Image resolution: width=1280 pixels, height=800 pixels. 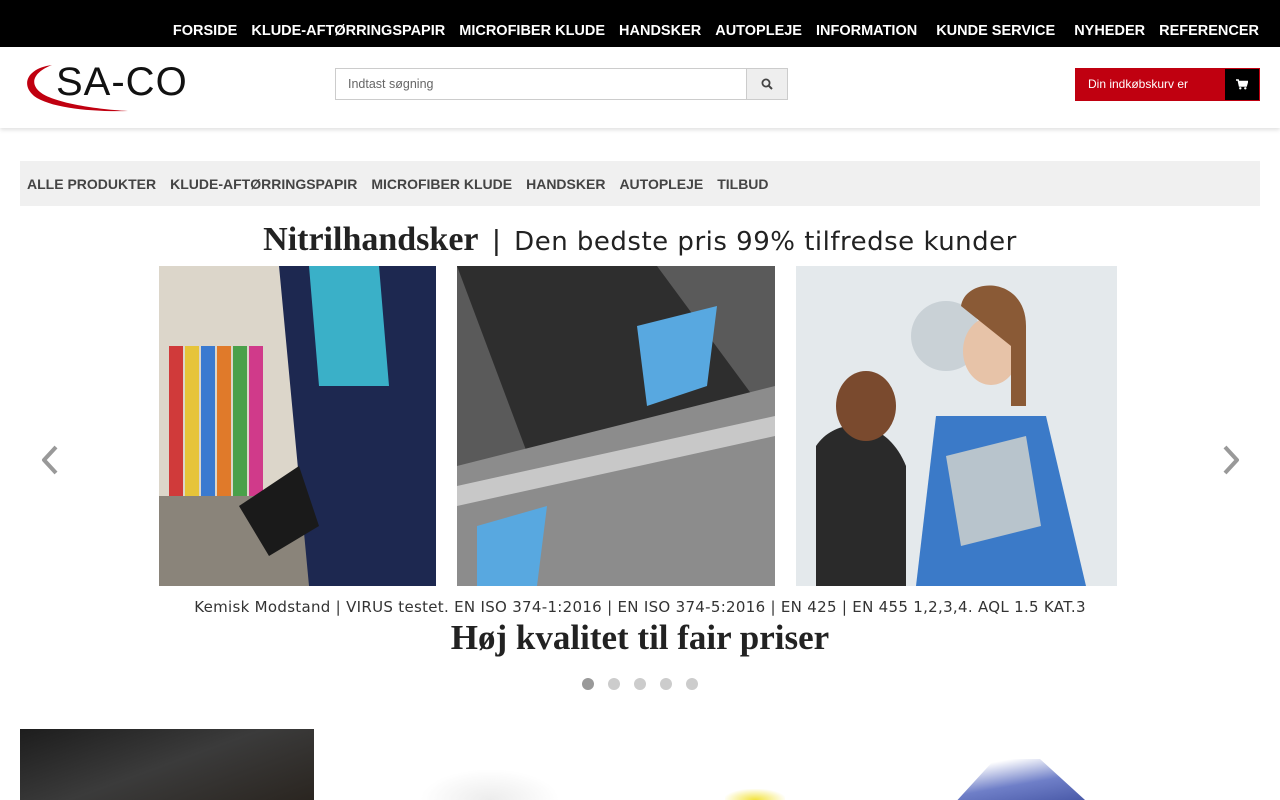 What do you see at coordinates (661, 184) in the screenshot?
I see `category-autopleje: AUTOPLEJE` at bounding box center [661, 184].